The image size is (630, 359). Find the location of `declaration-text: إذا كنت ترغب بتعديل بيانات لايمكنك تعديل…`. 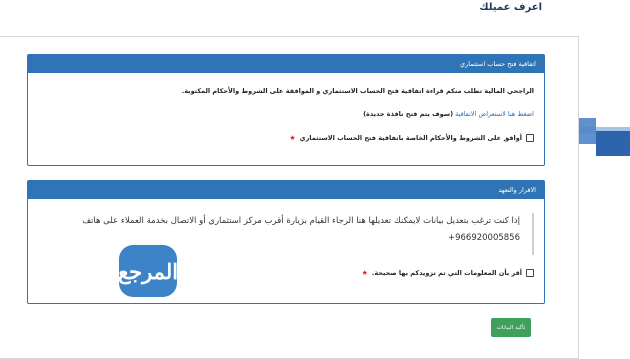

declaration-text: إذا كنت ترغب بتعديل بيانات لايمكنك تعديل… is located at coordinates (301, 221).